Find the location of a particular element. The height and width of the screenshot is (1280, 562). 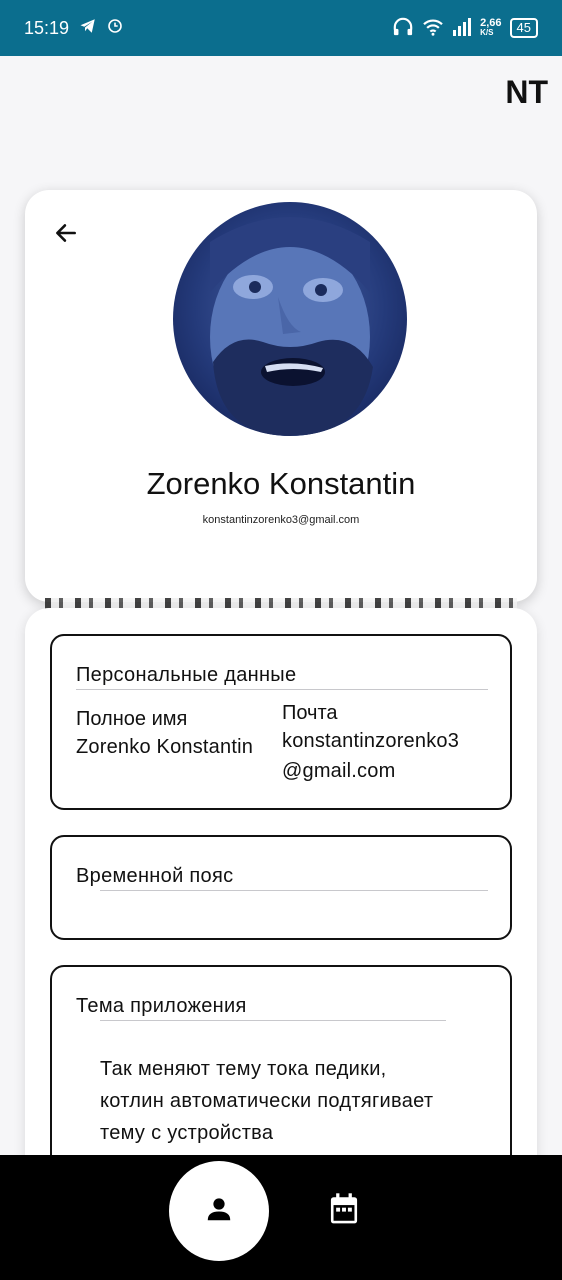

profile-name: Zorenko Konstantin is located at coordinates (281, 483).